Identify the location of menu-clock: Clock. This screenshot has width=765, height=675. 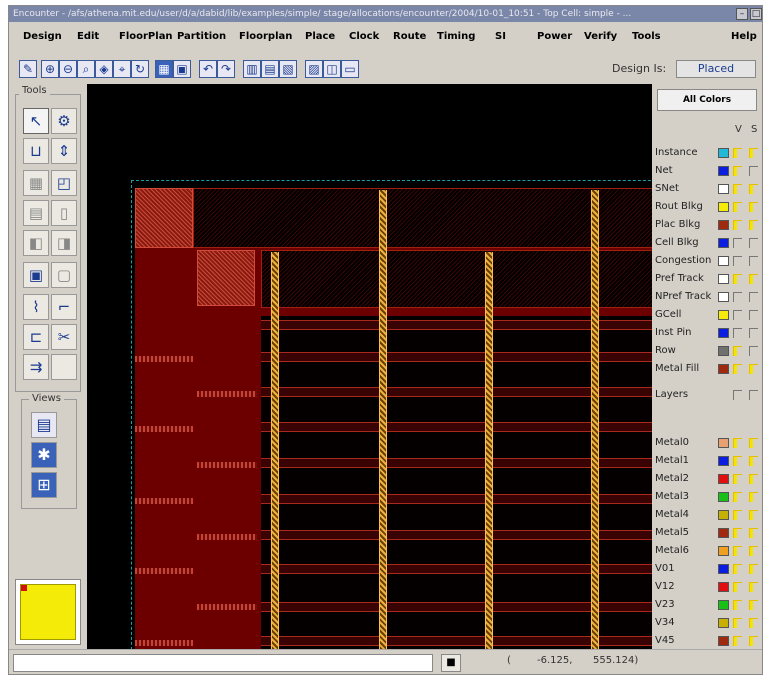
(364, 36).